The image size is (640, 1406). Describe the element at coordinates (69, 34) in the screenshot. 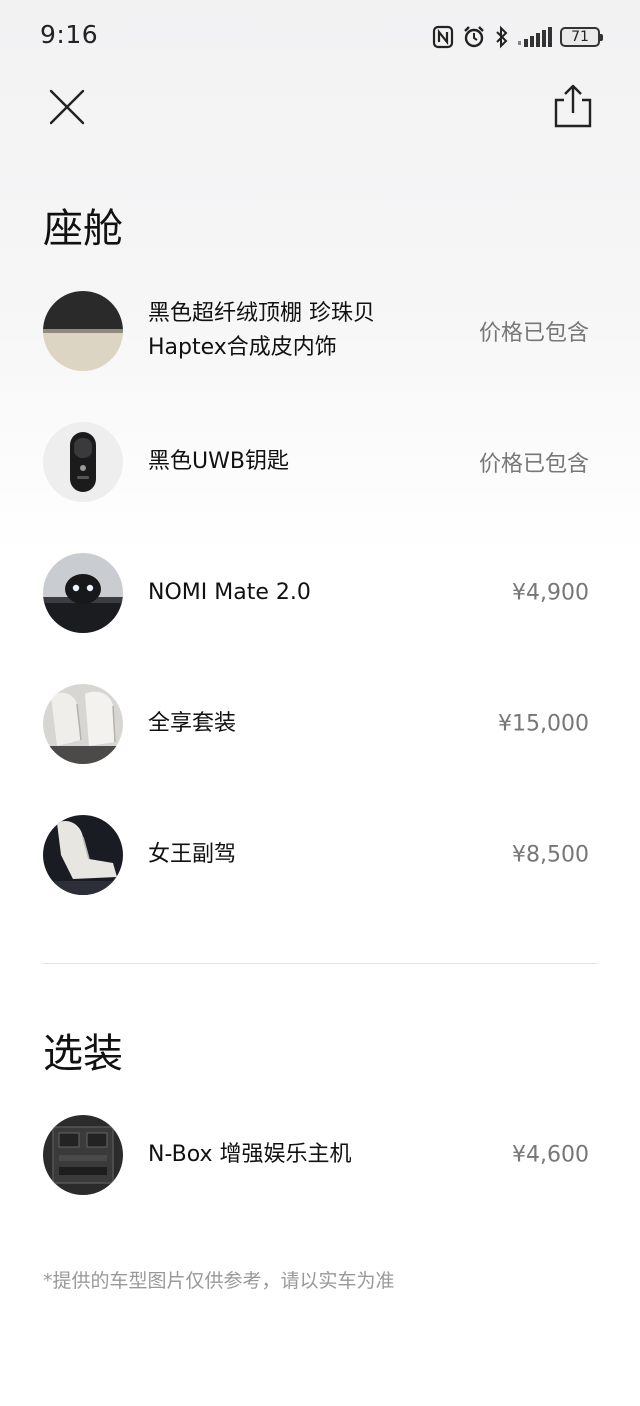

I see `status-time: 9:16` at that location.